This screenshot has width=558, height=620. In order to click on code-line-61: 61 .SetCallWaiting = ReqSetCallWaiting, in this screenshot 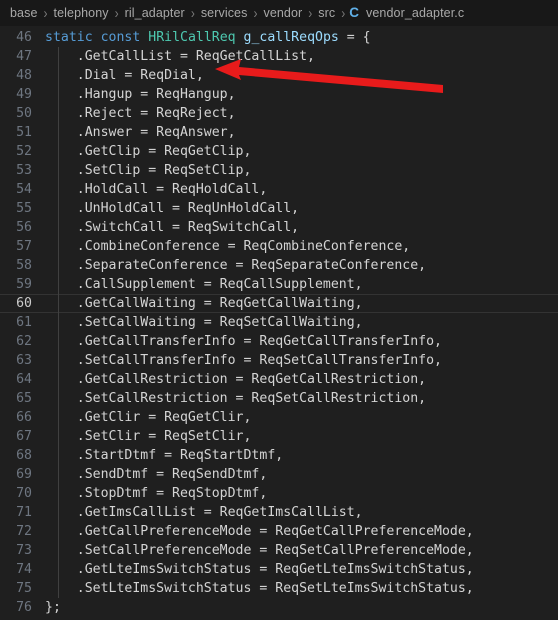, I will do `click(279, 322)`.